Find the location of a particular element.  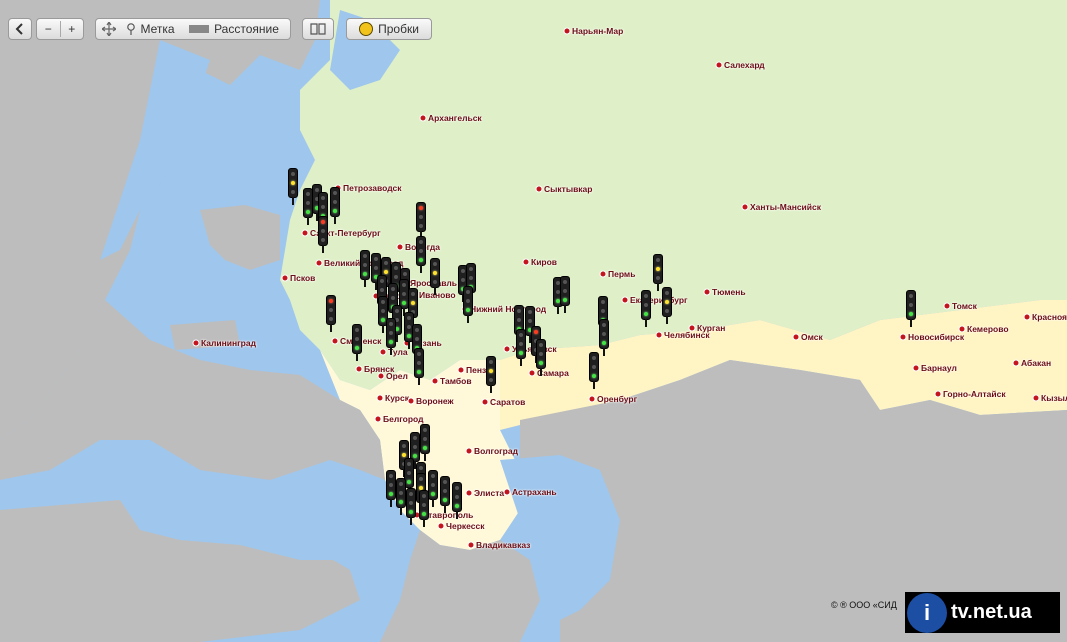

traffic-label: Пробки is located at coordinates (398, 29).